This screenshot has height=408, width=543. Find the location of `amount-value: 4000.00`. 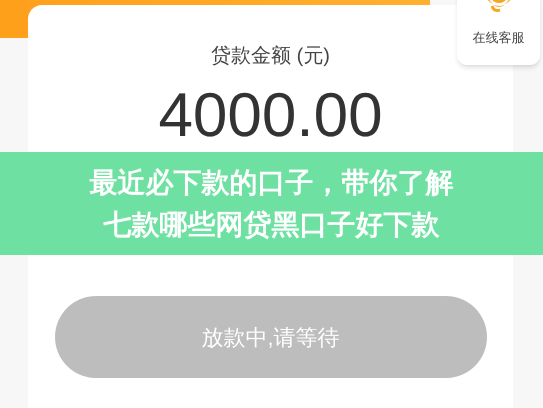

amount-value: 4000.00 is located at coordinates (270, 116).